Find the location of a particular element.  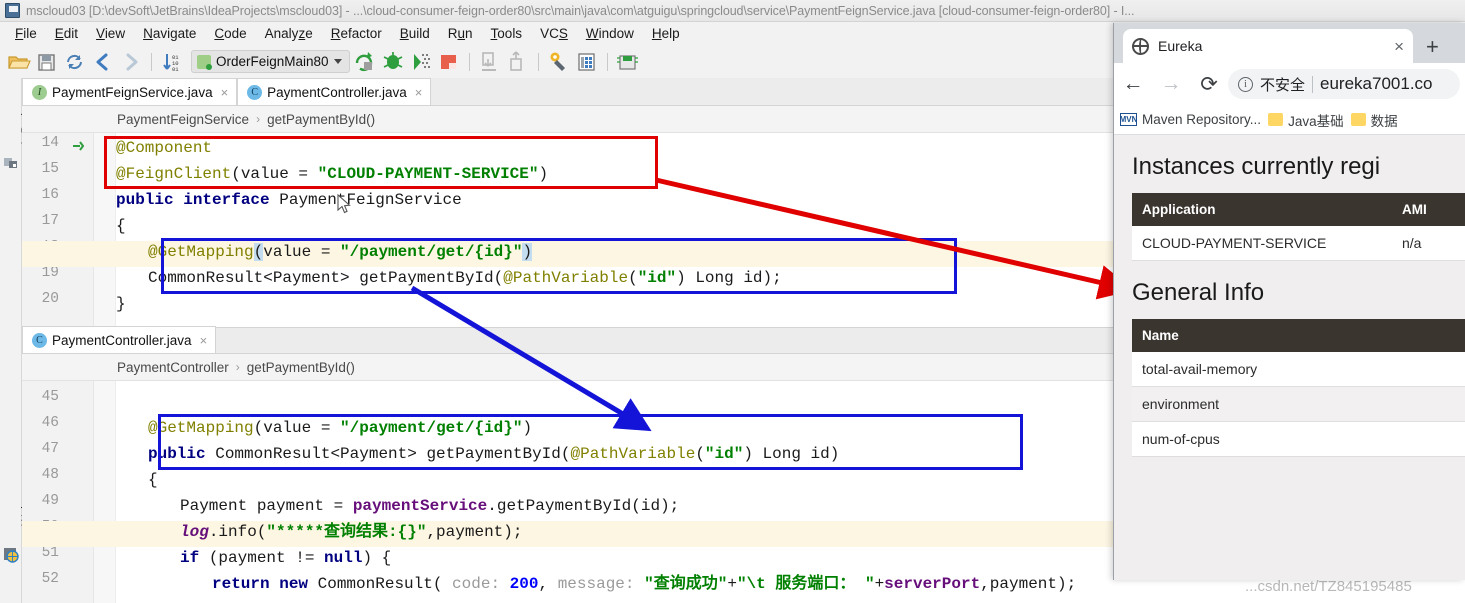

sync-refresh-icon is located at coordinates (75, 62).